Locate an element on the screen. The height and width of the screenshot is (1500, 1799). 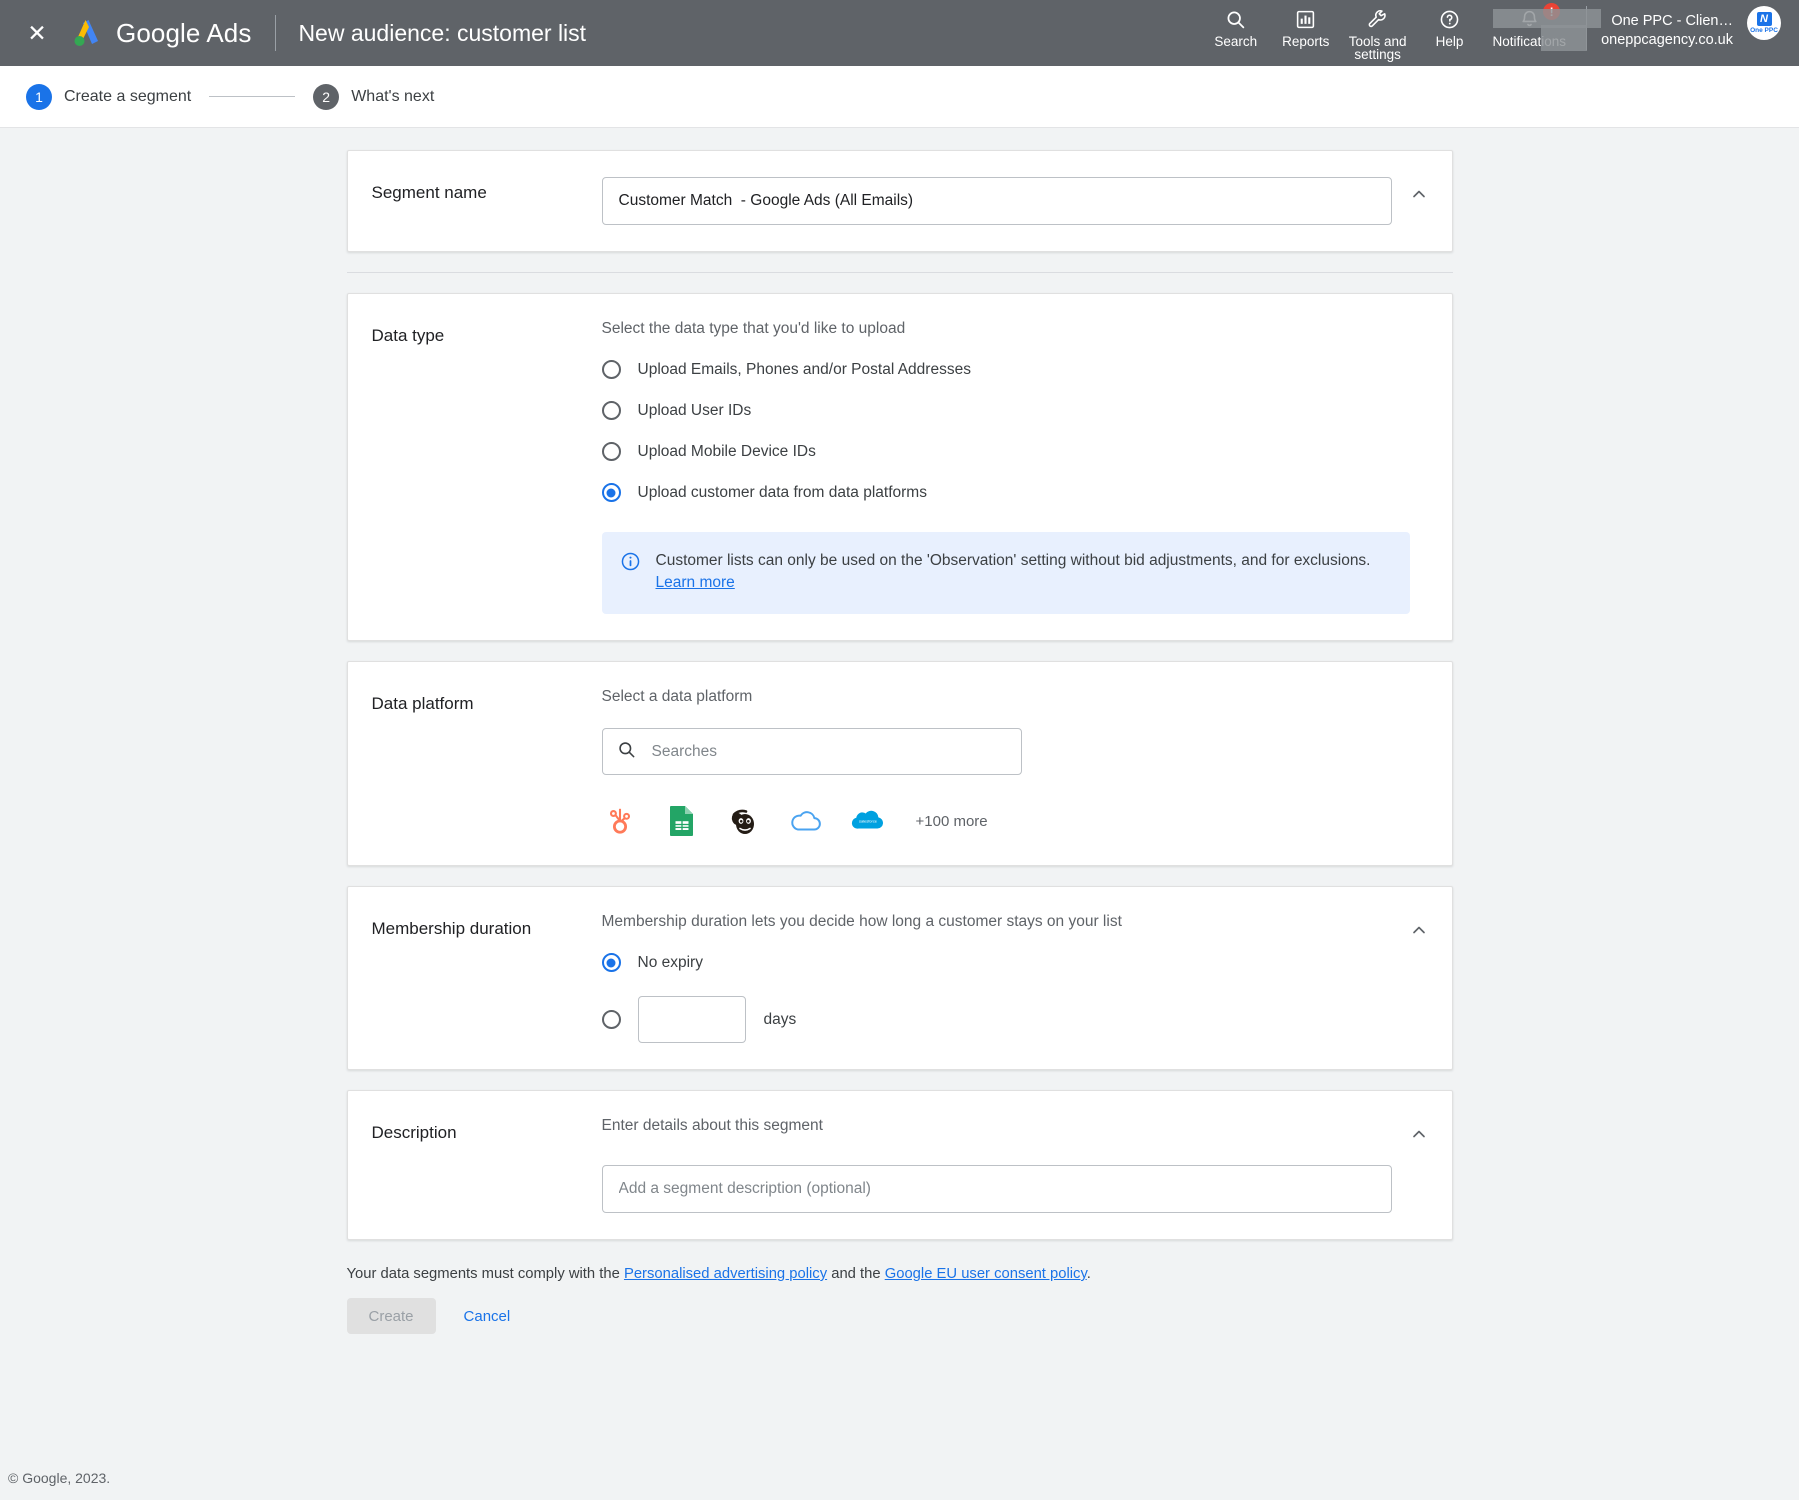
membership-duration-collapse-button is located at coordinates (1419, 930).